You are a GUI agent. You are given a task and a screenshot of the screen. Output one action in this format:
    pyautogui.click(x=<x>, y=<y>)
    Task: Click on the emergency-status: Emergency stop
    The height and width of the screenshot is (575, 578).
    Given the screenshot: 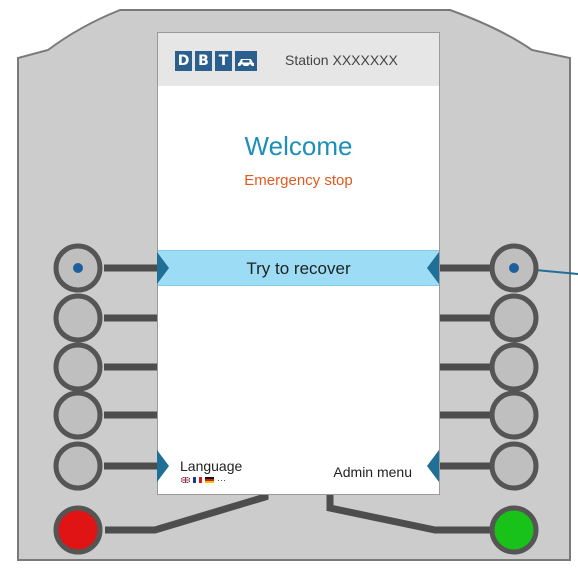 What is the action you would take?
    pyautogui.click(x=298, y=180)
    